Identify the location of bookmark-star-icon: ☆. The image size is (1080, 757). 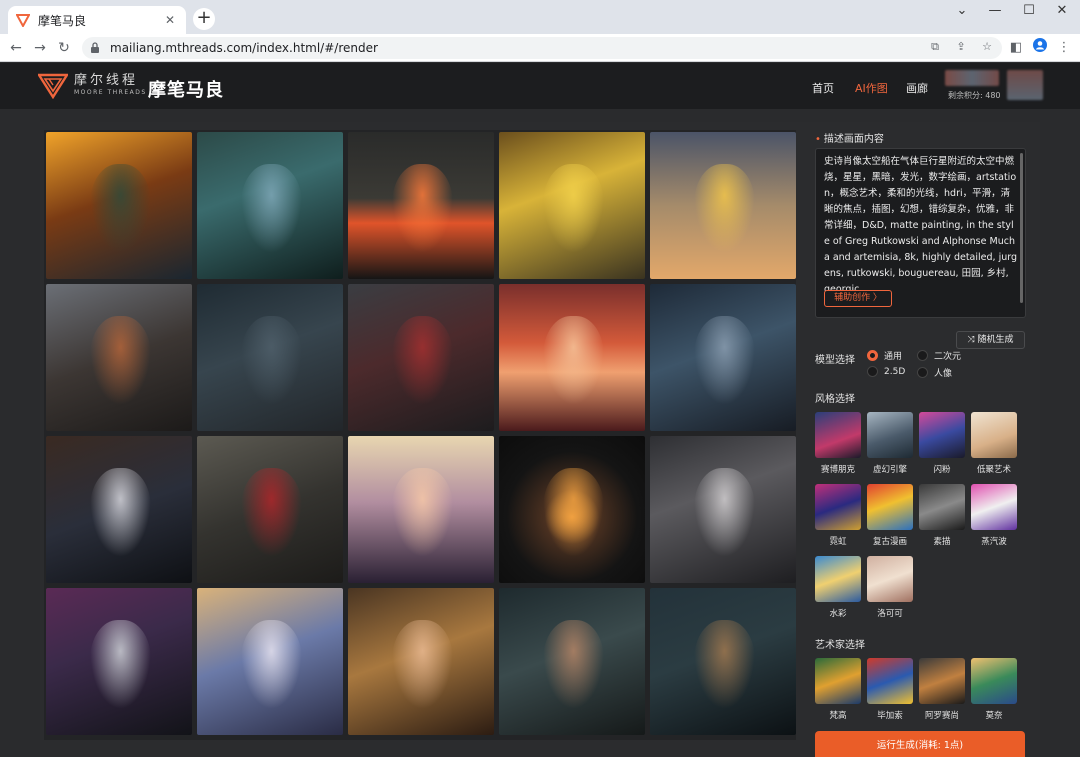
(987, 47).